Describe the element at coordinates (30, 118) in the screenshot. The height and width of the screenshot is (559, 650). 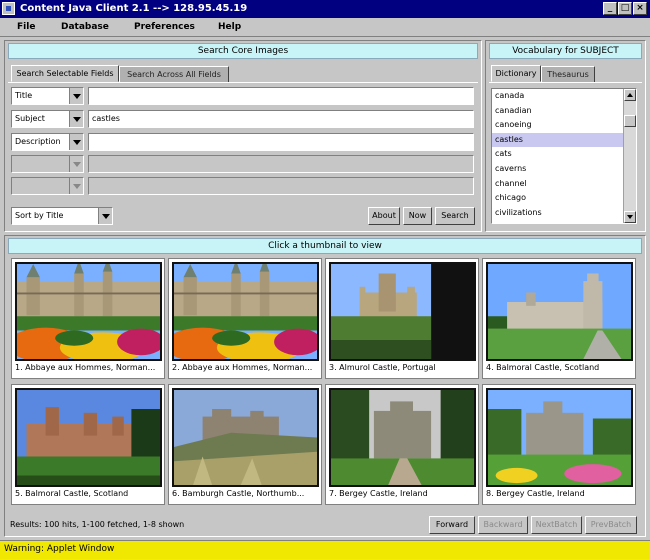
I see `field-select-value: Subject` at that location.